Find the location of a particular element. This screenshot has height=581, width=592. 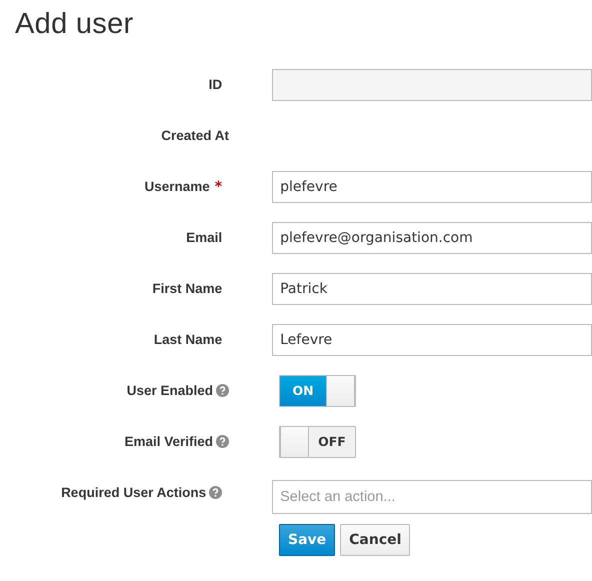

text-field: plefevre@organisation.com is located at coordinates (432, 238).